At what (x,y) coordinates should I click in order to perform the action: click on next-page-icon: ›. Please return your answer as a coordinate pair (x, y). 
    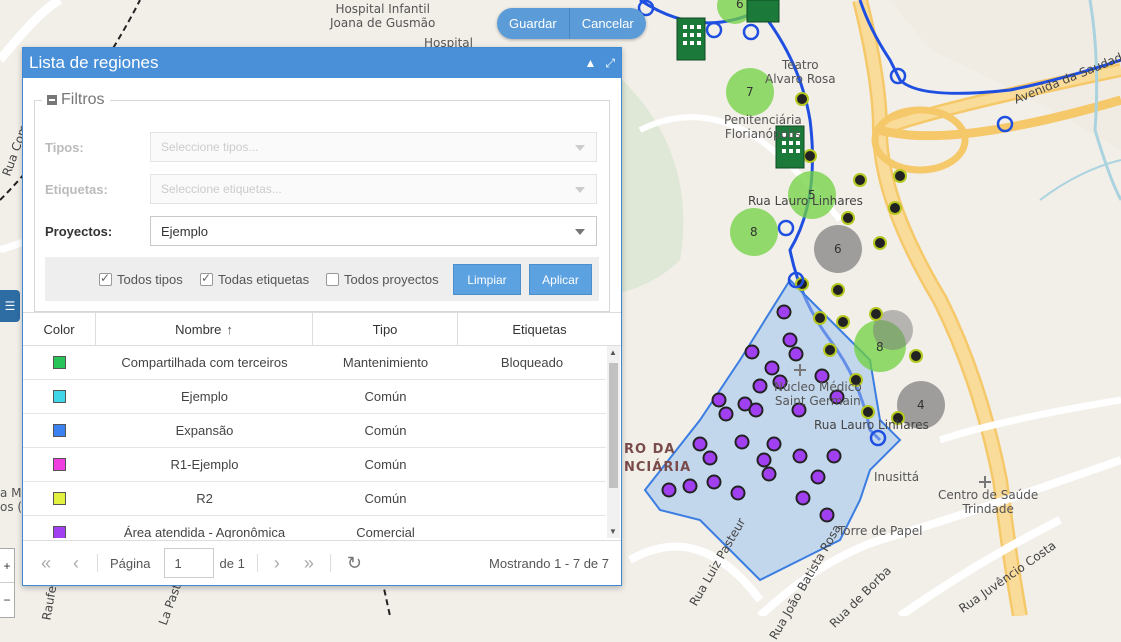
    Looking at the image, I should click on (277, 563).